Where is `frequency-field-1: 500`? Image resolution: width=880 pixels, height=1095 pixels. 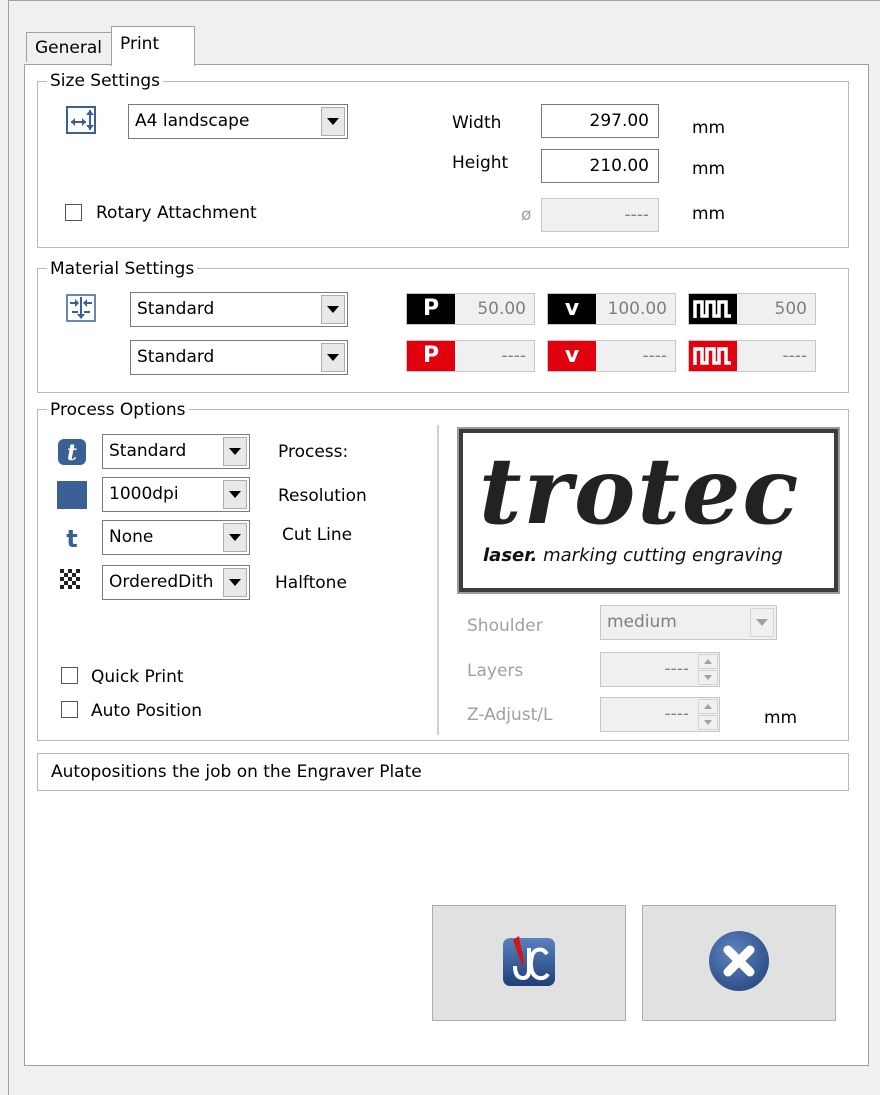
frequency-field-1: 500 is located at coordinates (752, 309).